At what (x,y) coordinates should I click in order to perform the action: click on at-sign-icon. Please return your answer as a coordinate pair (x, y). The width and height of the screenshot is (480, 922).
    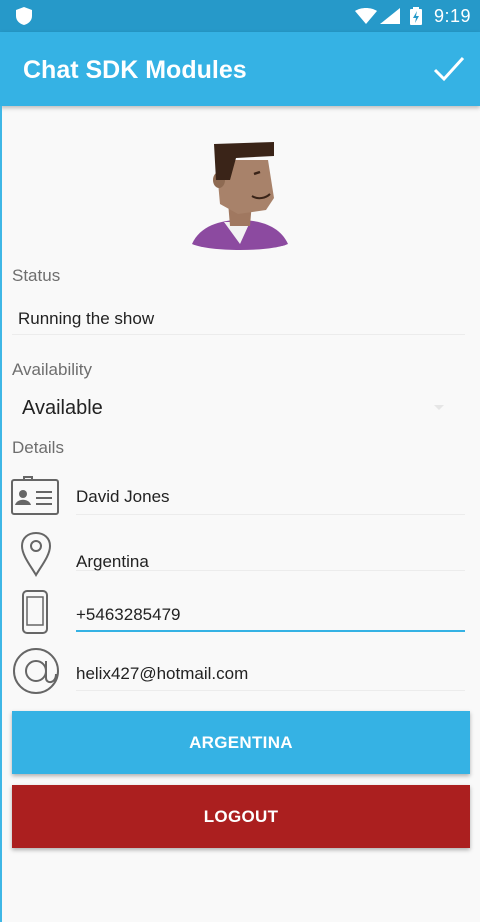
    Looking at the image, I should click on (36, 671).